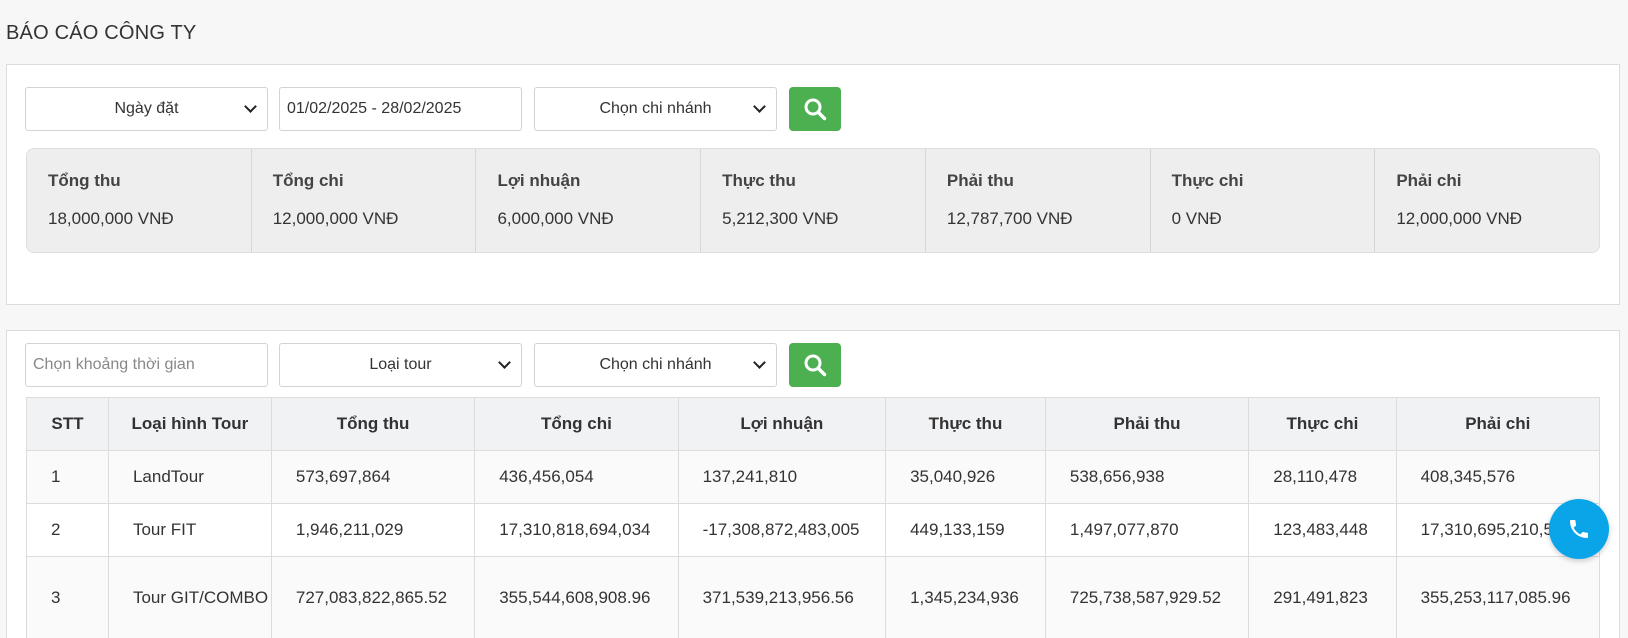 The image size is (1628, 638). I want to click on cell-stt: 1, so click(67, 477).